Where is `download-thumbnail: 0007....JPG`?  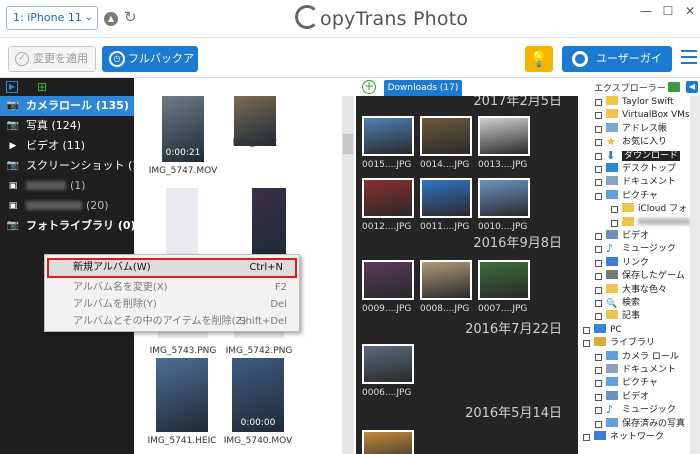
download-thumbnail: 0007....JPG is located at coordinates (504, 287).